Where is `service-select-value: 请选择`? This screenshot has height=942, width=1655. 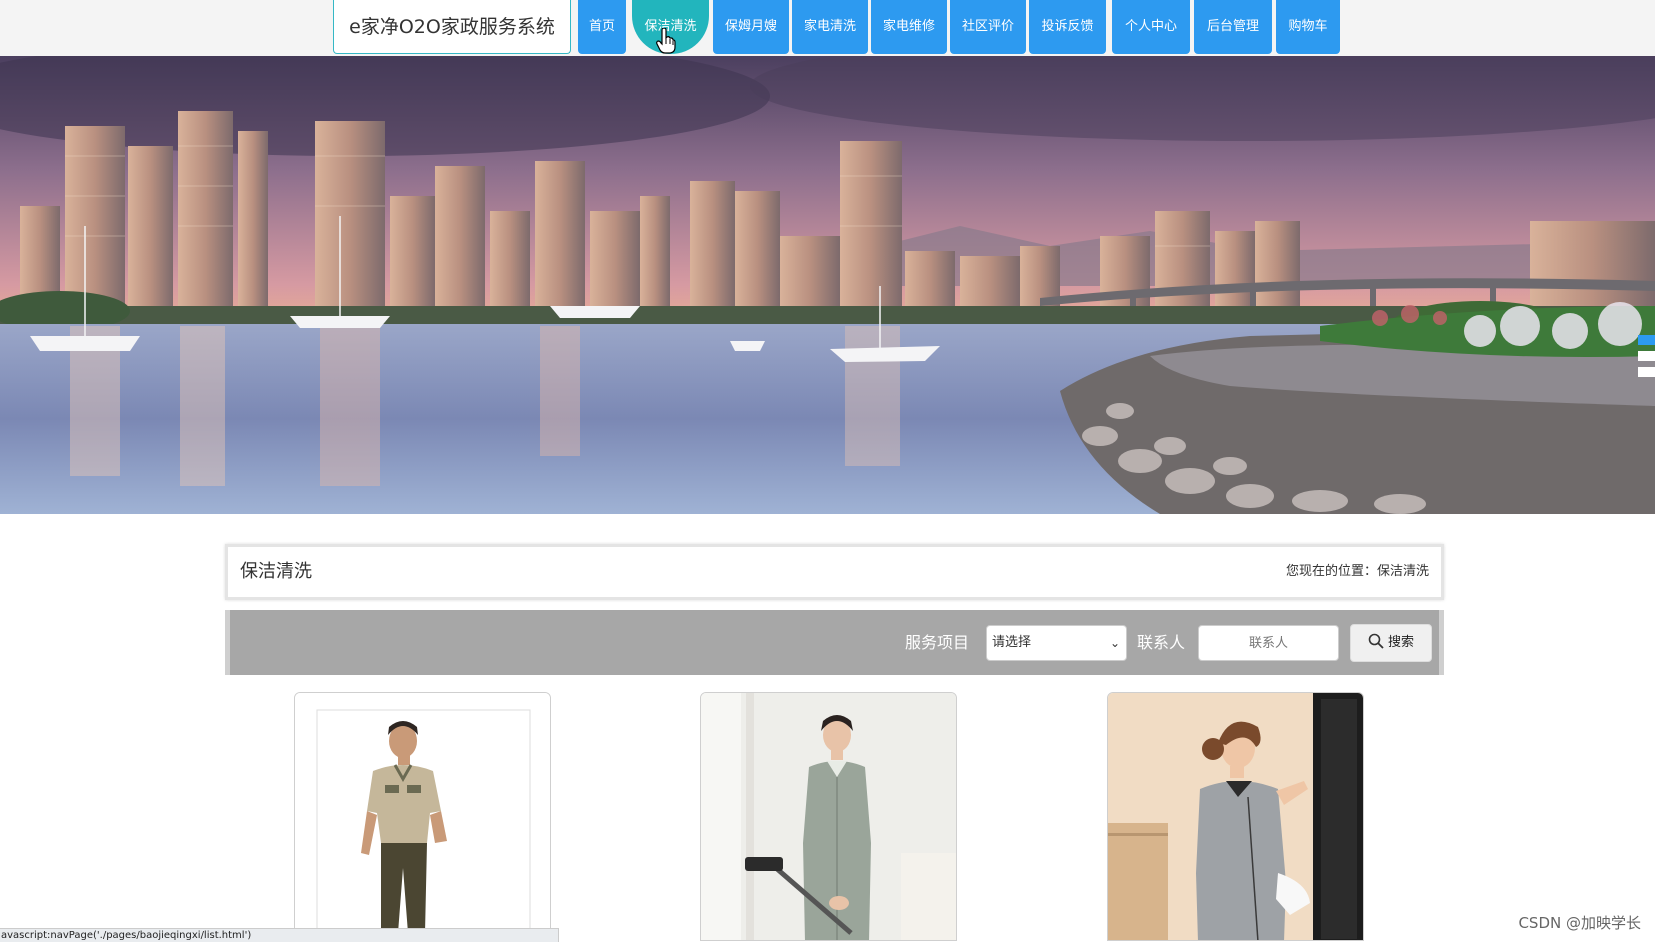
service-select-value: 请选择 is located at coordinates (1012, 642).